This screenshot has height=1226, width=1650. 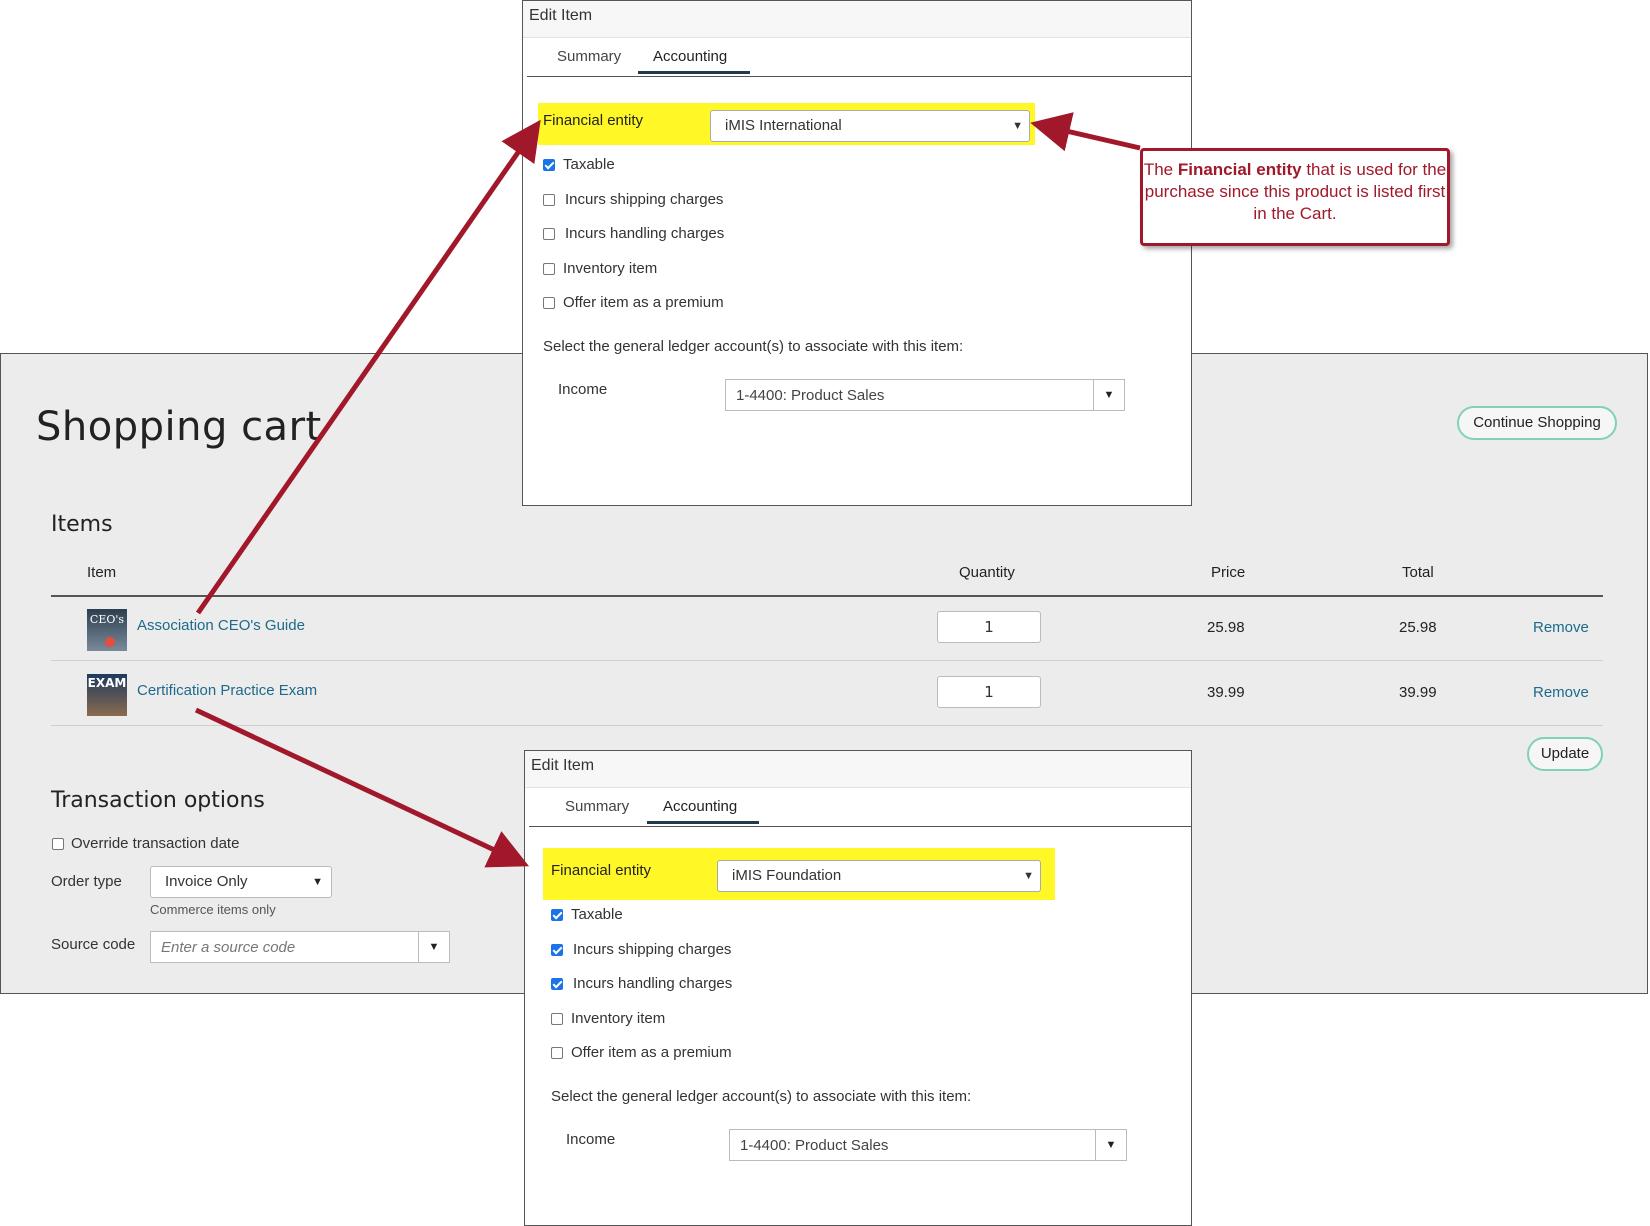 I want to click on financial-entity-select: iMIS International ▼, so click(x=870, y=126).